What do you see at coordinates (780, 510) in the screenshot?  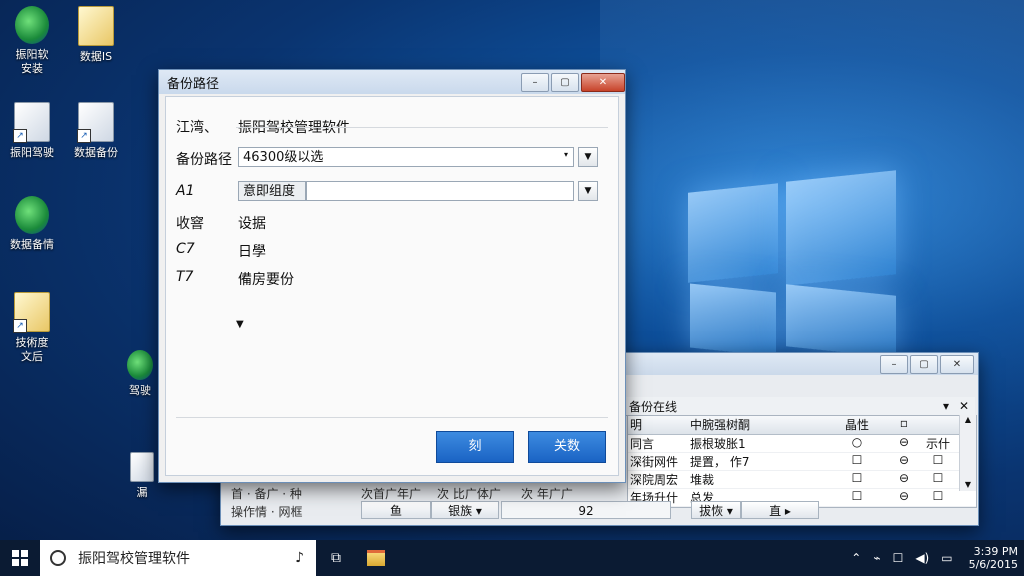 I see `toolbar-button-4: 直 ▸` at bounding box center [780, 510].